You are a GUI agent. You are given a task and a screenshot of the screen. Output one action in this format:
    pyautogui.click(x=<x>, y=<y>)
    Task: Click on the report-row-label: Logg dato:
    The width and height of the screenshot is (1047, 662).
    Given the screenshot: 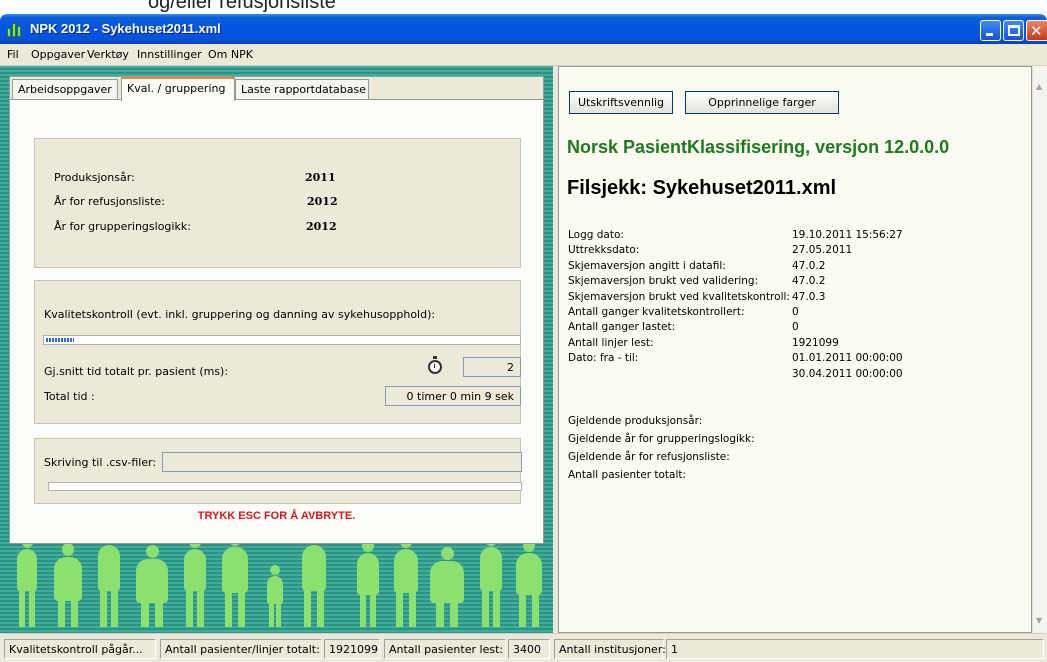 What is the action you would take?
    pyautogui.click(x=596, y=235)
    